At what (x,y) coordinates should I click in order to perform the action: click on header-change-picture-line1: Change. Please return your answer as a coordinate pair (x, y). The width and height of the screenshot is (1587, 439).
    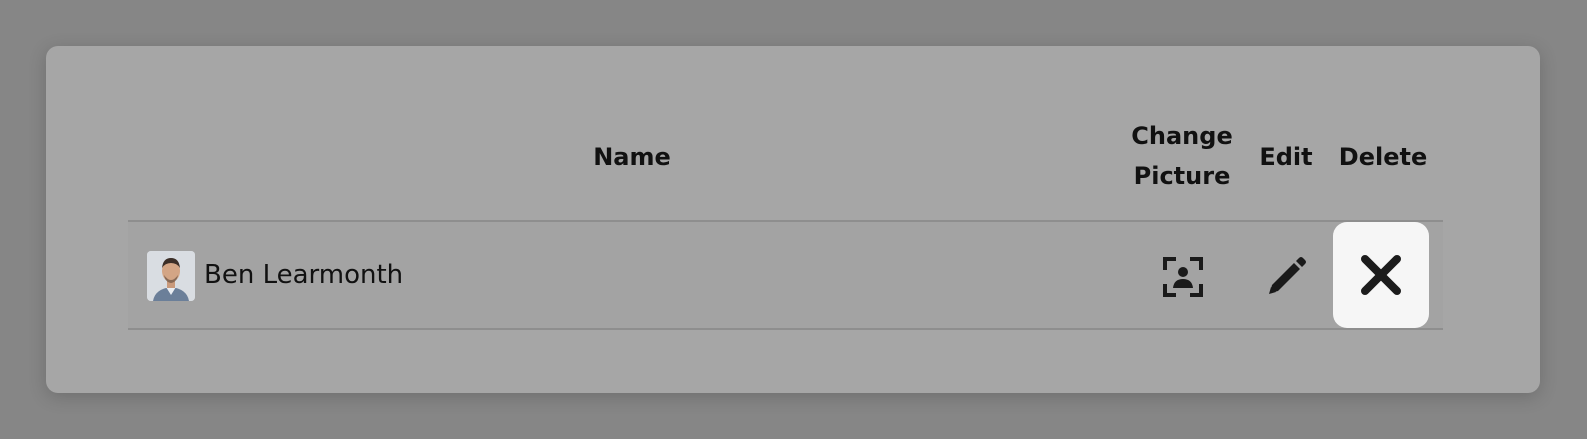
    Looking at the image, I should click on (1182, 136).